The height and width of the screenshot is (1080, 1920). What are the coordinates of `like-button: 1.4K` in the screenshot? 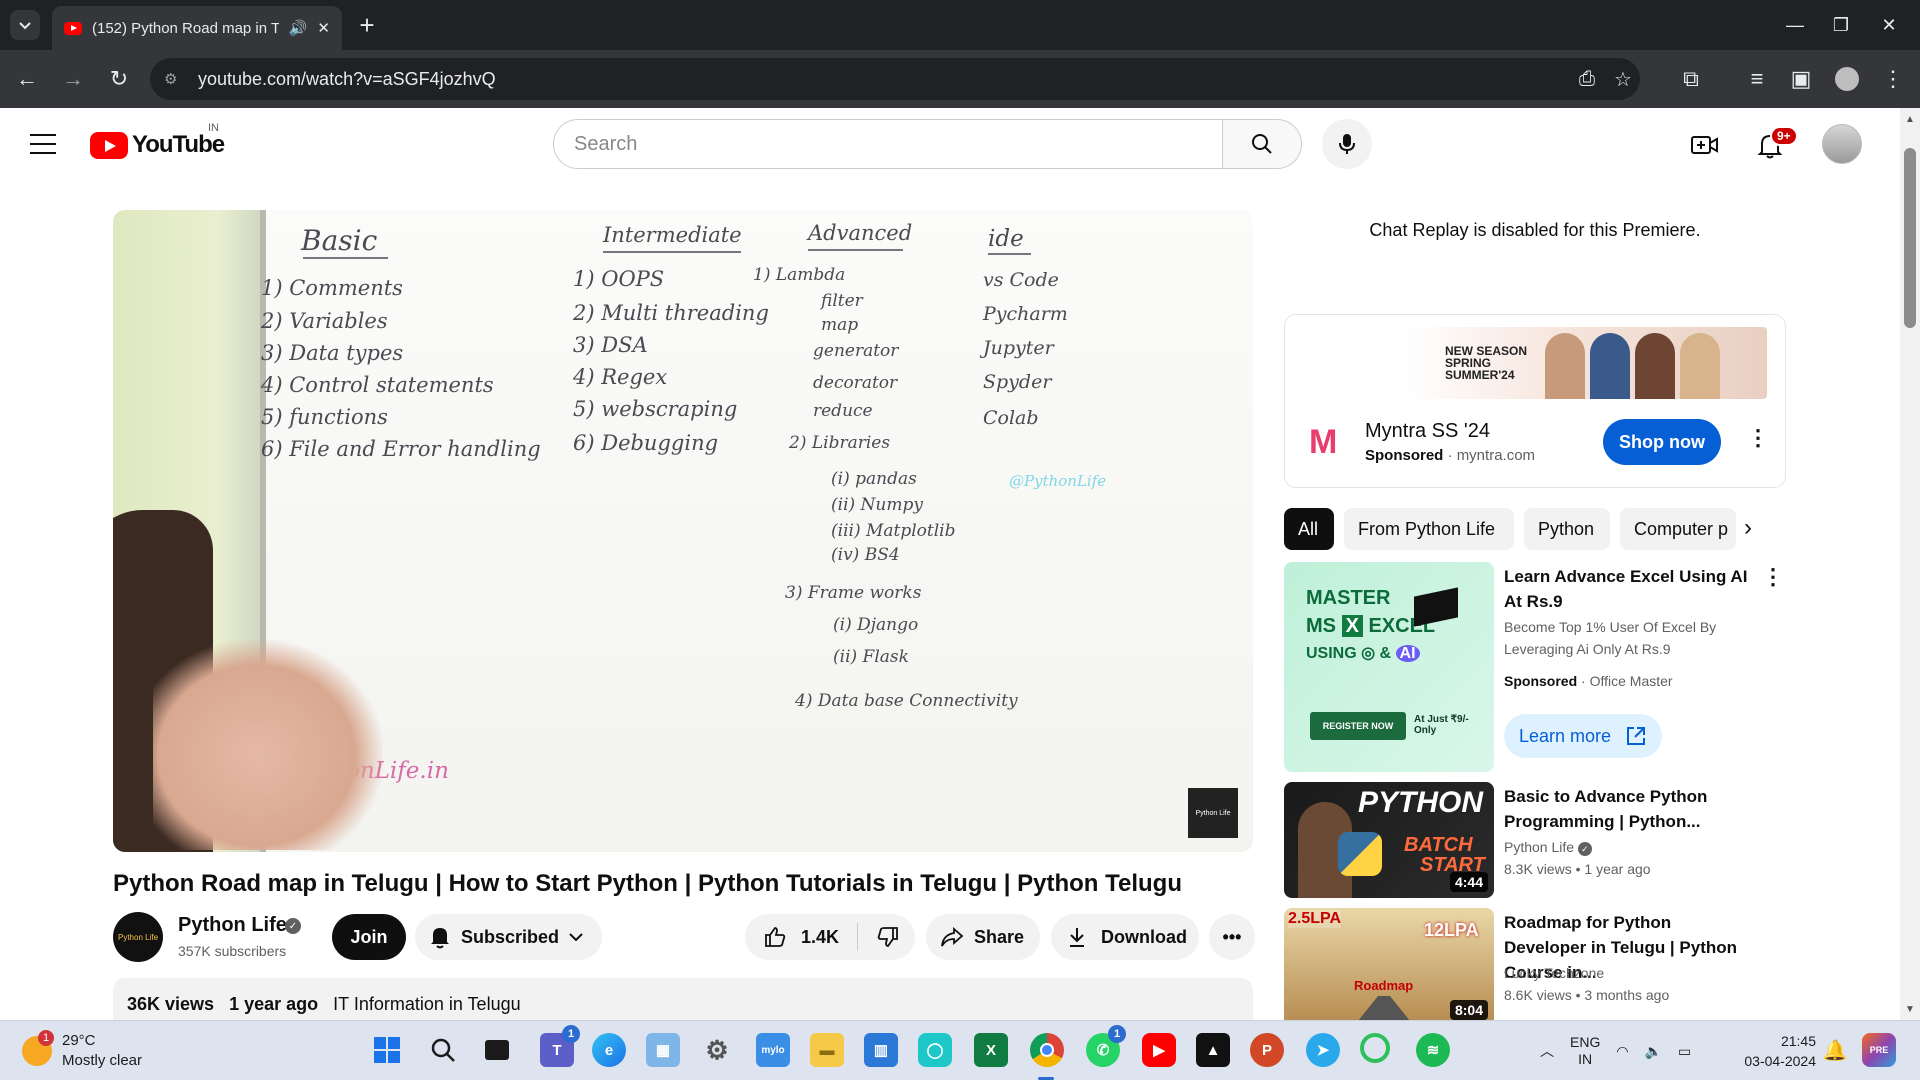 It's located at (802, 937).